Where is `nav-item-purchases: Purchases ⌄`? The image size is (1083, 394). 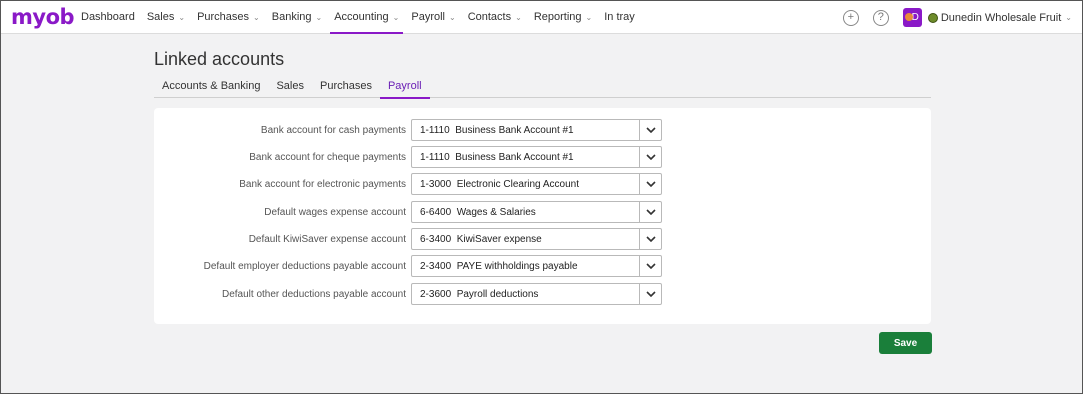 nav-item-purchases: Purchases ⌄ is located at coordinates (228, 17).